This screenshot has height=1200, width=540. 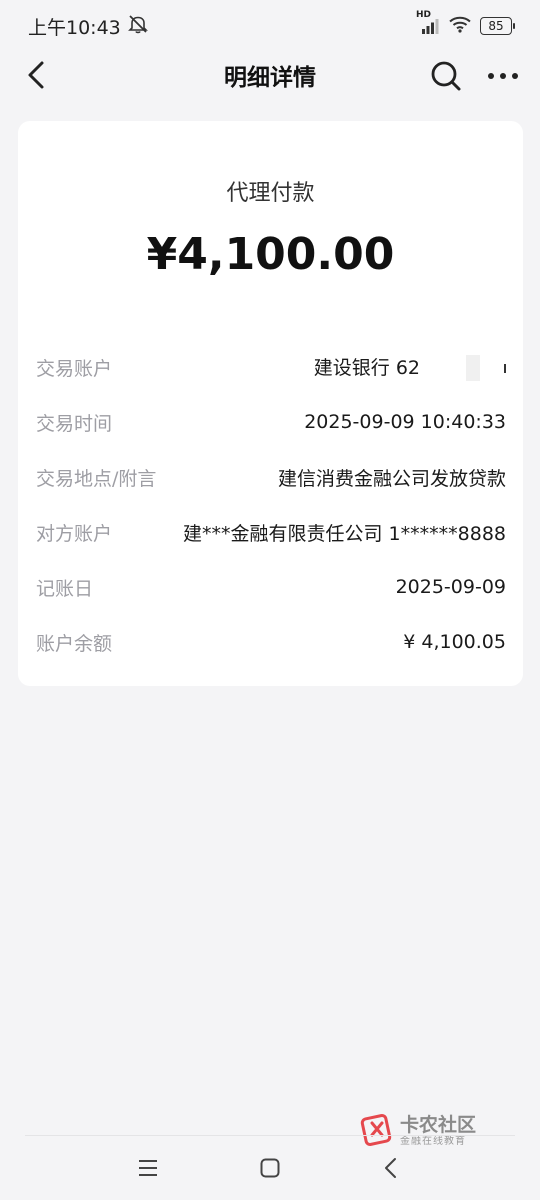 I want to click on nav-bar: 明细详情, so click(x=270, y=75).